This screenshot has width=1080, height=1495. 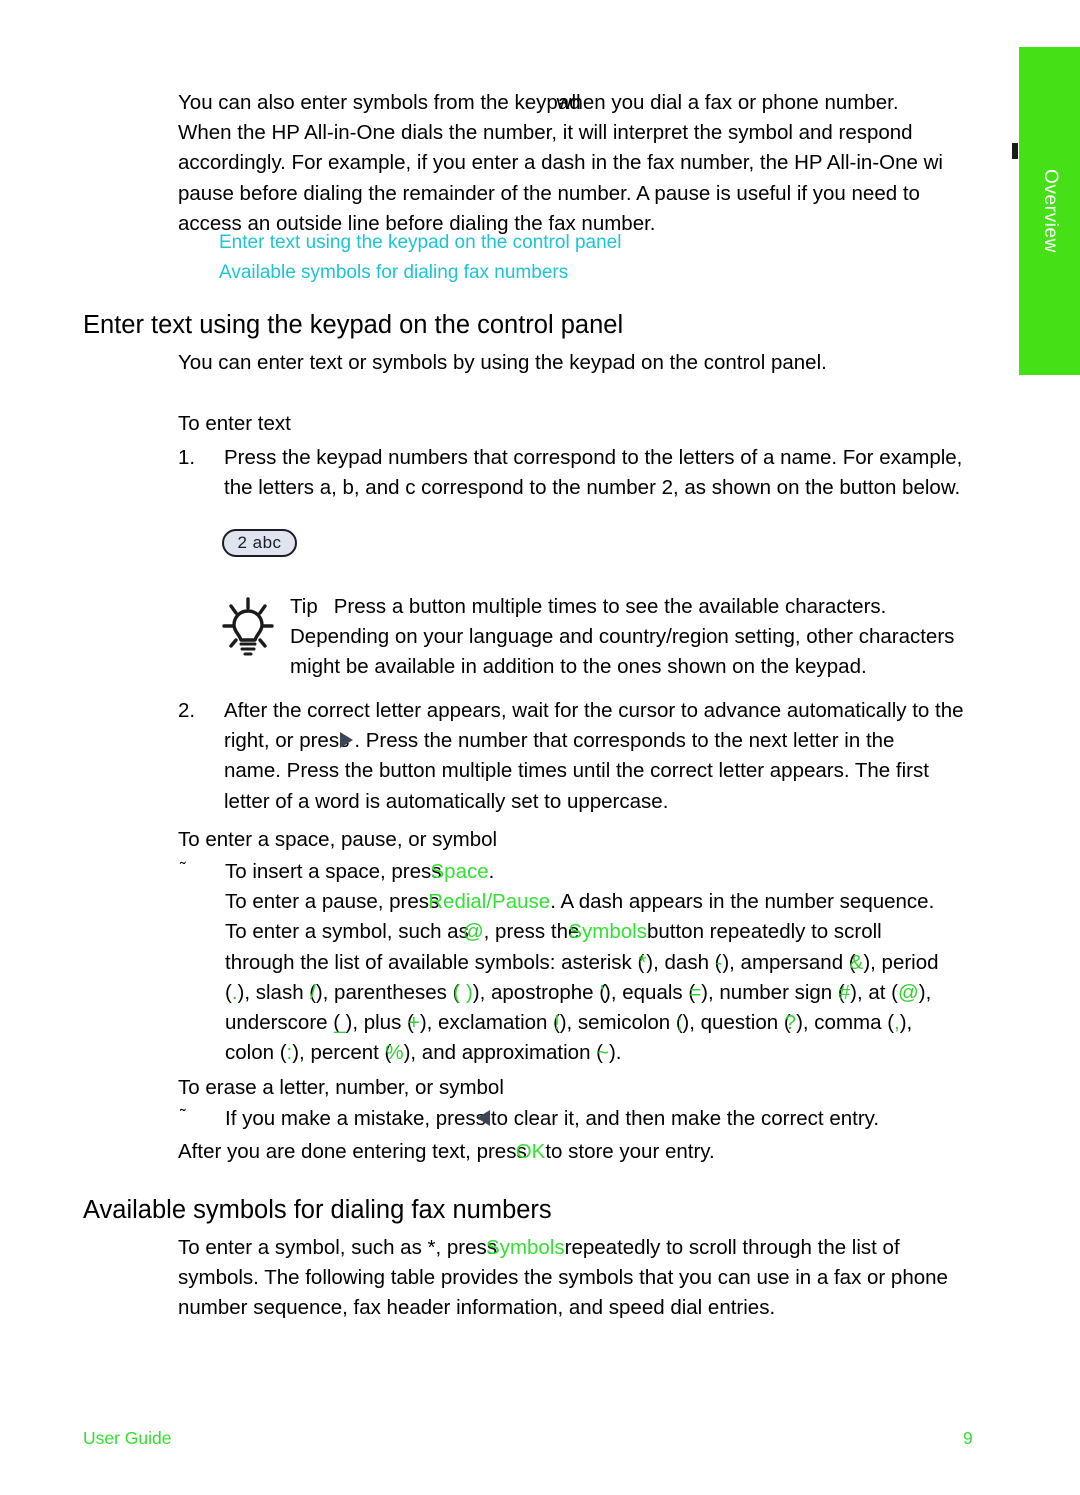 I want to click on lightbulb-icon, so click(x=248, y=628).